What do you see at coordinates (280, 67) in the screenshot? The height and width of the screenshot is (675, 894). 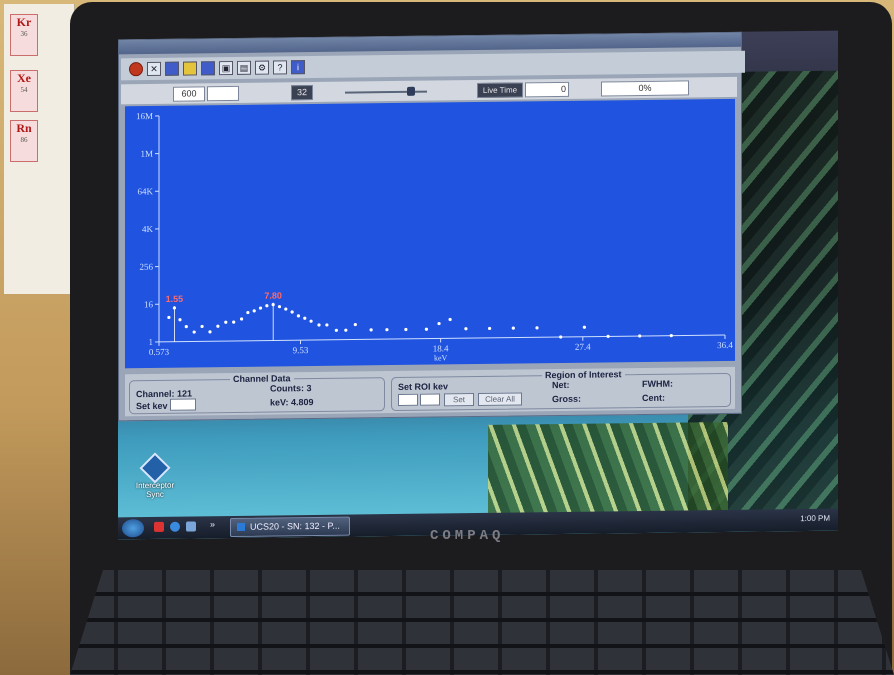 I see `help-icon: ?` at bounding box center [280, 67].